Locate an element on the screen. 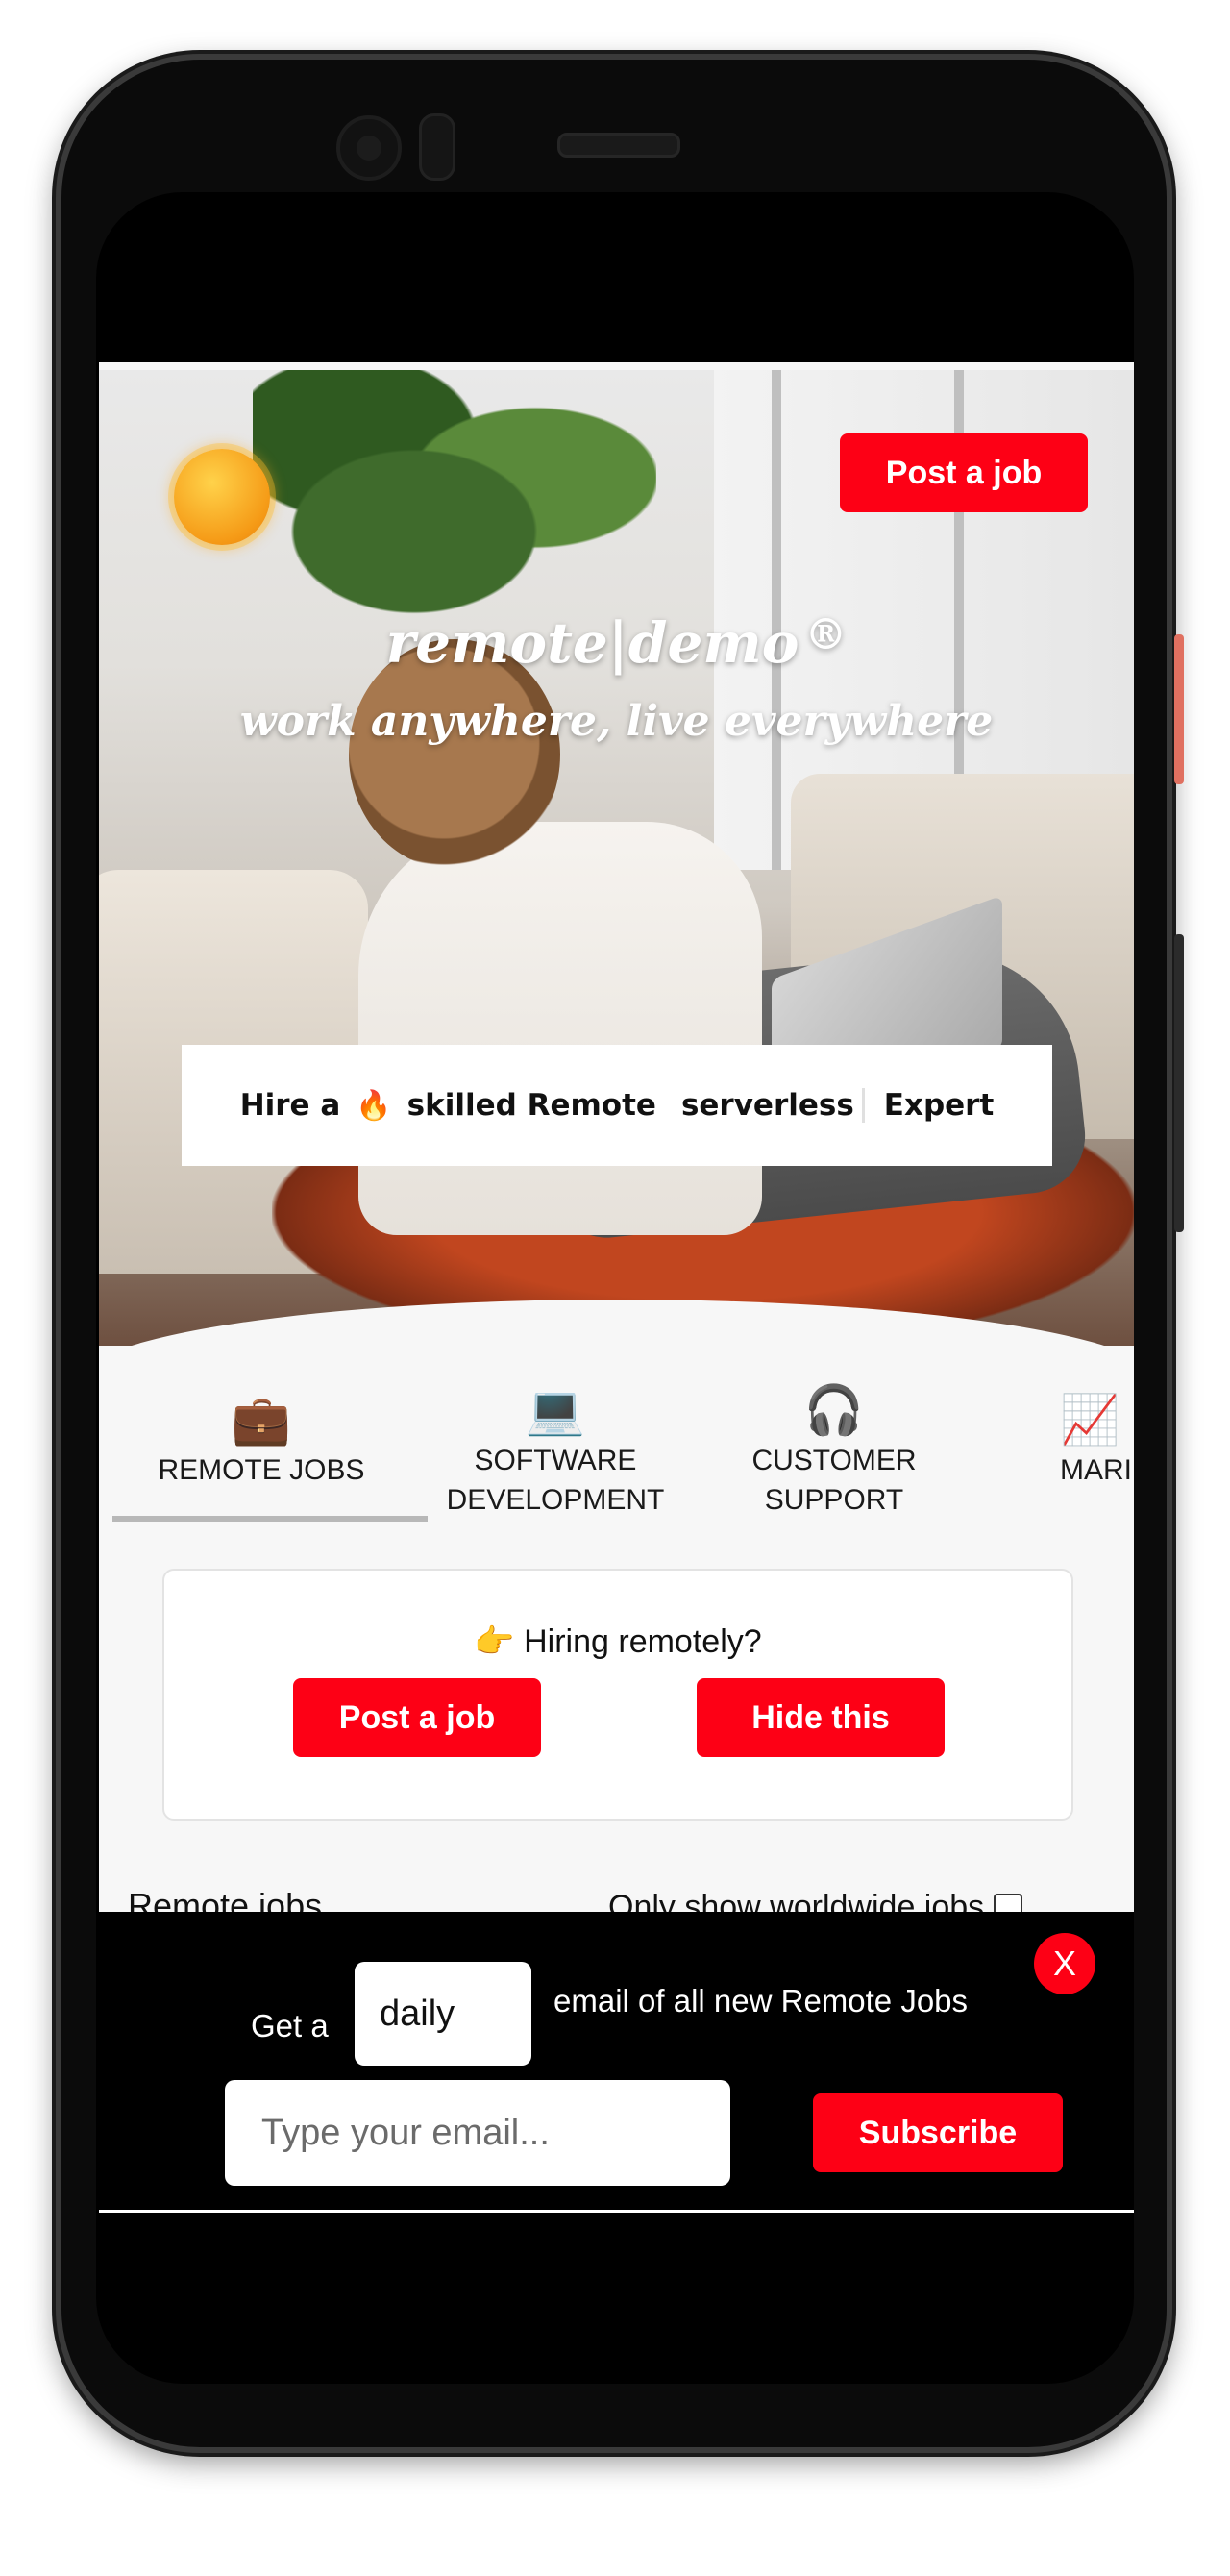  tab-label-line2: SUPPORT is located at coordinates (834, 1500).